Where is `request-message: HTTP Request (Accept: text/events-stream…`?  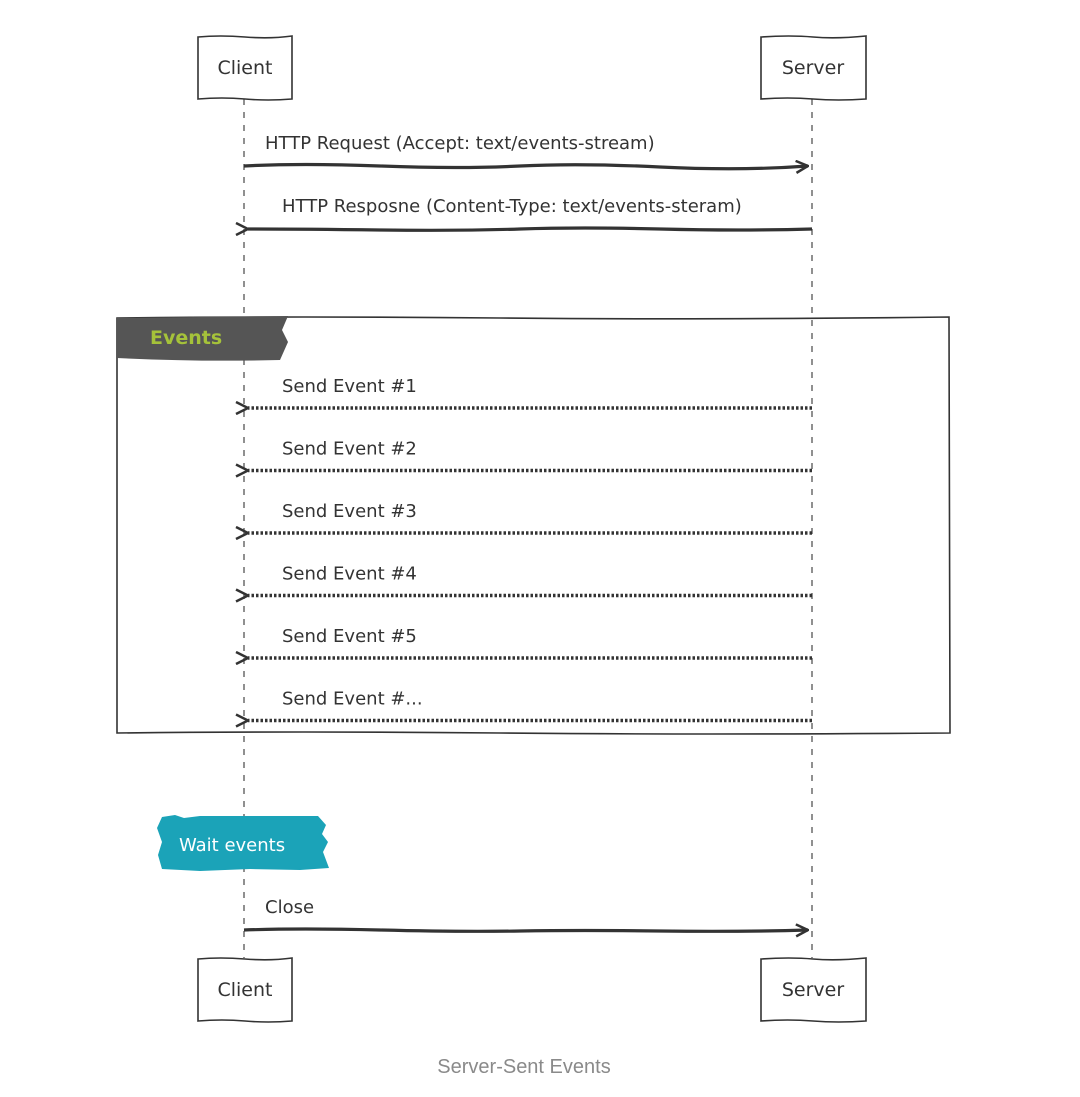 request-message: HTTP Request (Accept: text/events-stream… is located at coordinates (525, 151).